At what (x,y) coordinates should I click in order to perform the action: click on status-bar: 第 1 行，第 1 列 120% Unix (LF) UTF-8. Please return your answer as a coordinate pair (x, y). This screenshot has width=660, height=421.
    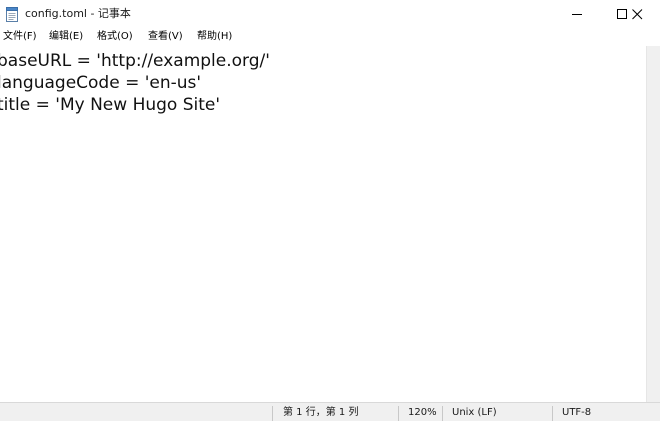
    Looking at the image, I should click on (330, 411).